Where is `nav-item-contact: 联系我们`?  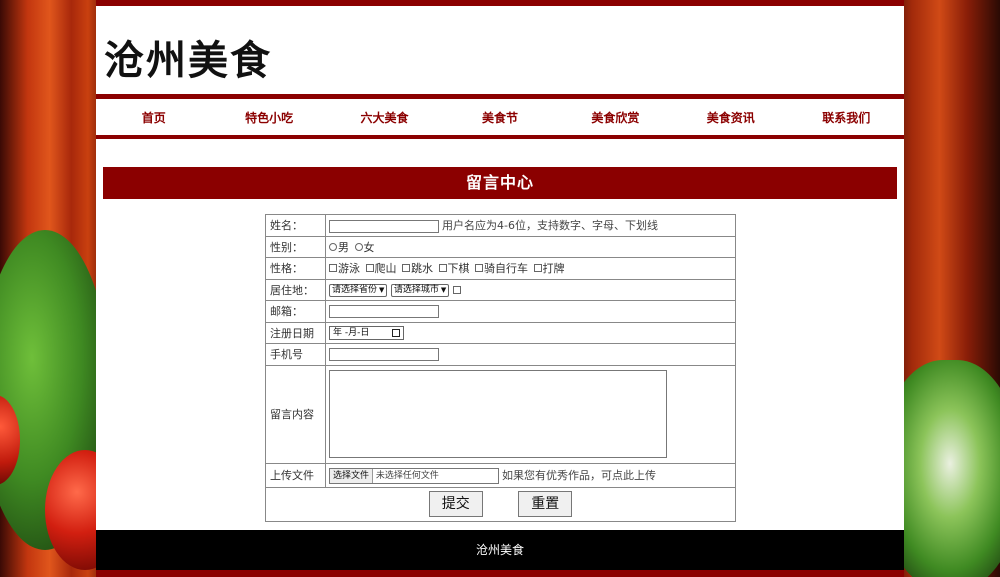 nav-item-contact: 联系我们 is located at coordinates (846, 117).